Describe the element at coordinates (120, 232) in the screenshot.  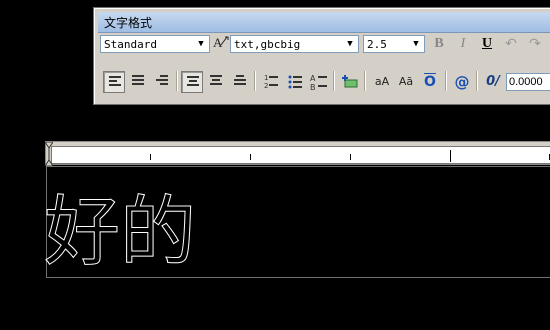
I see `editor-text: 好的` at that location.